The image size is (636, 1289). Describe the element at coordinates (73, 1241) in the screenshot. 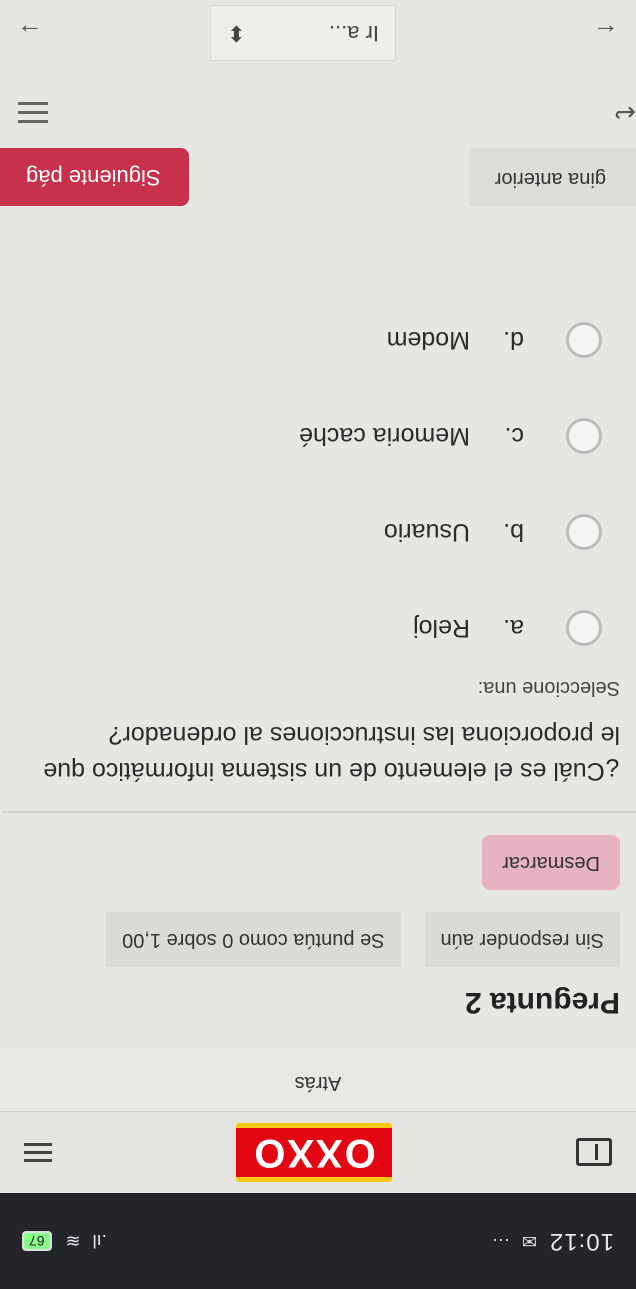

I see `wifi-icon: ≋` at that location.